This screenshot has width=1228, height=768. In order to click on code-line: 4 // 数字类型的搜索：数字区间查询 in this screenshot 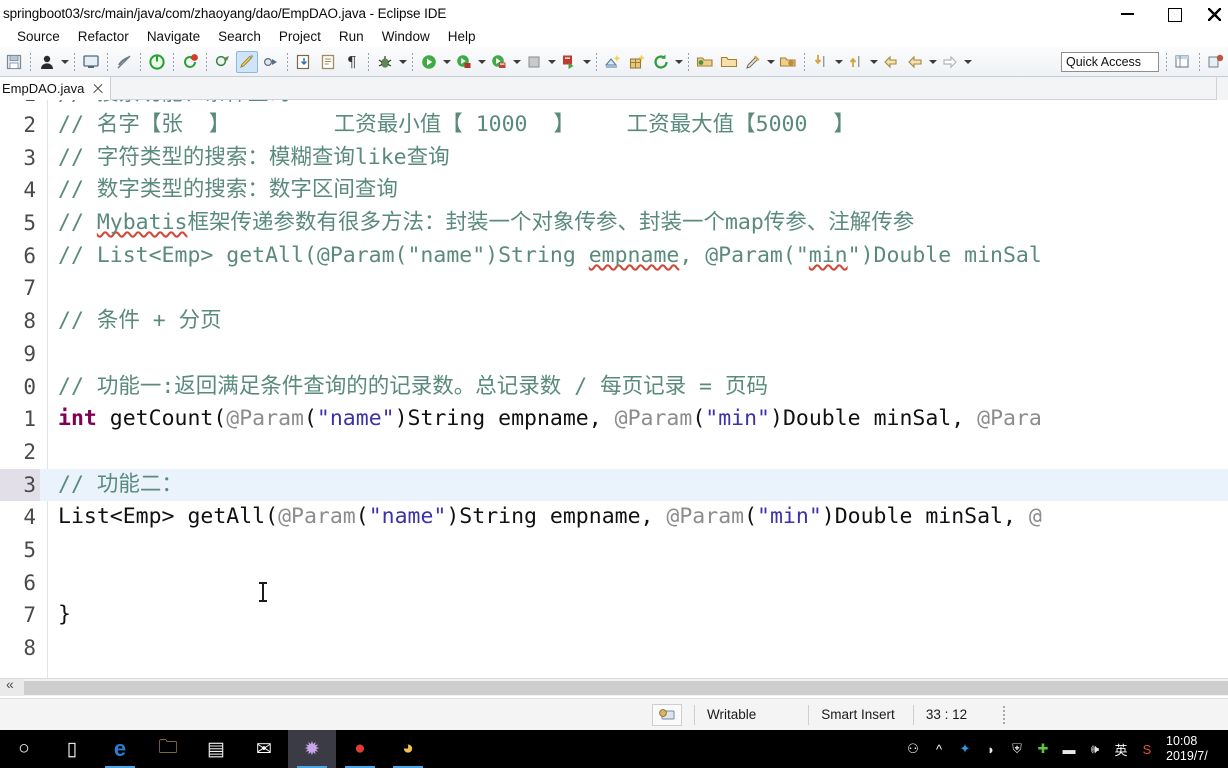, I will do `click(614, 190)`.